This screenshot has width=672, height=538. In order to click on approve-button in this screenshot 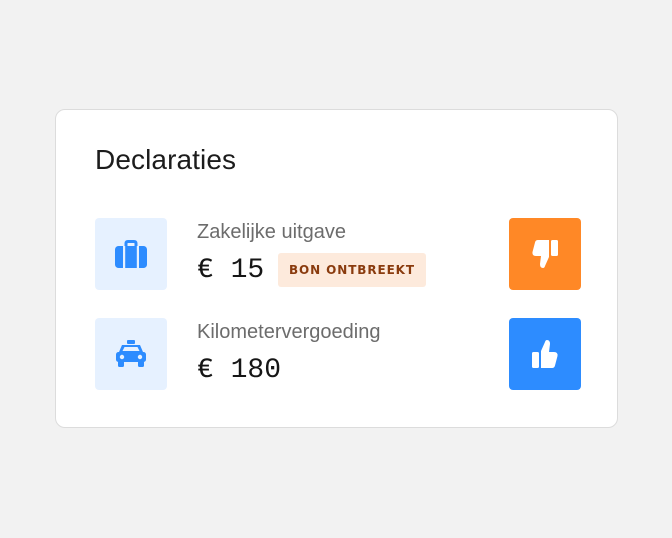, I will do `click(545, 354)`.